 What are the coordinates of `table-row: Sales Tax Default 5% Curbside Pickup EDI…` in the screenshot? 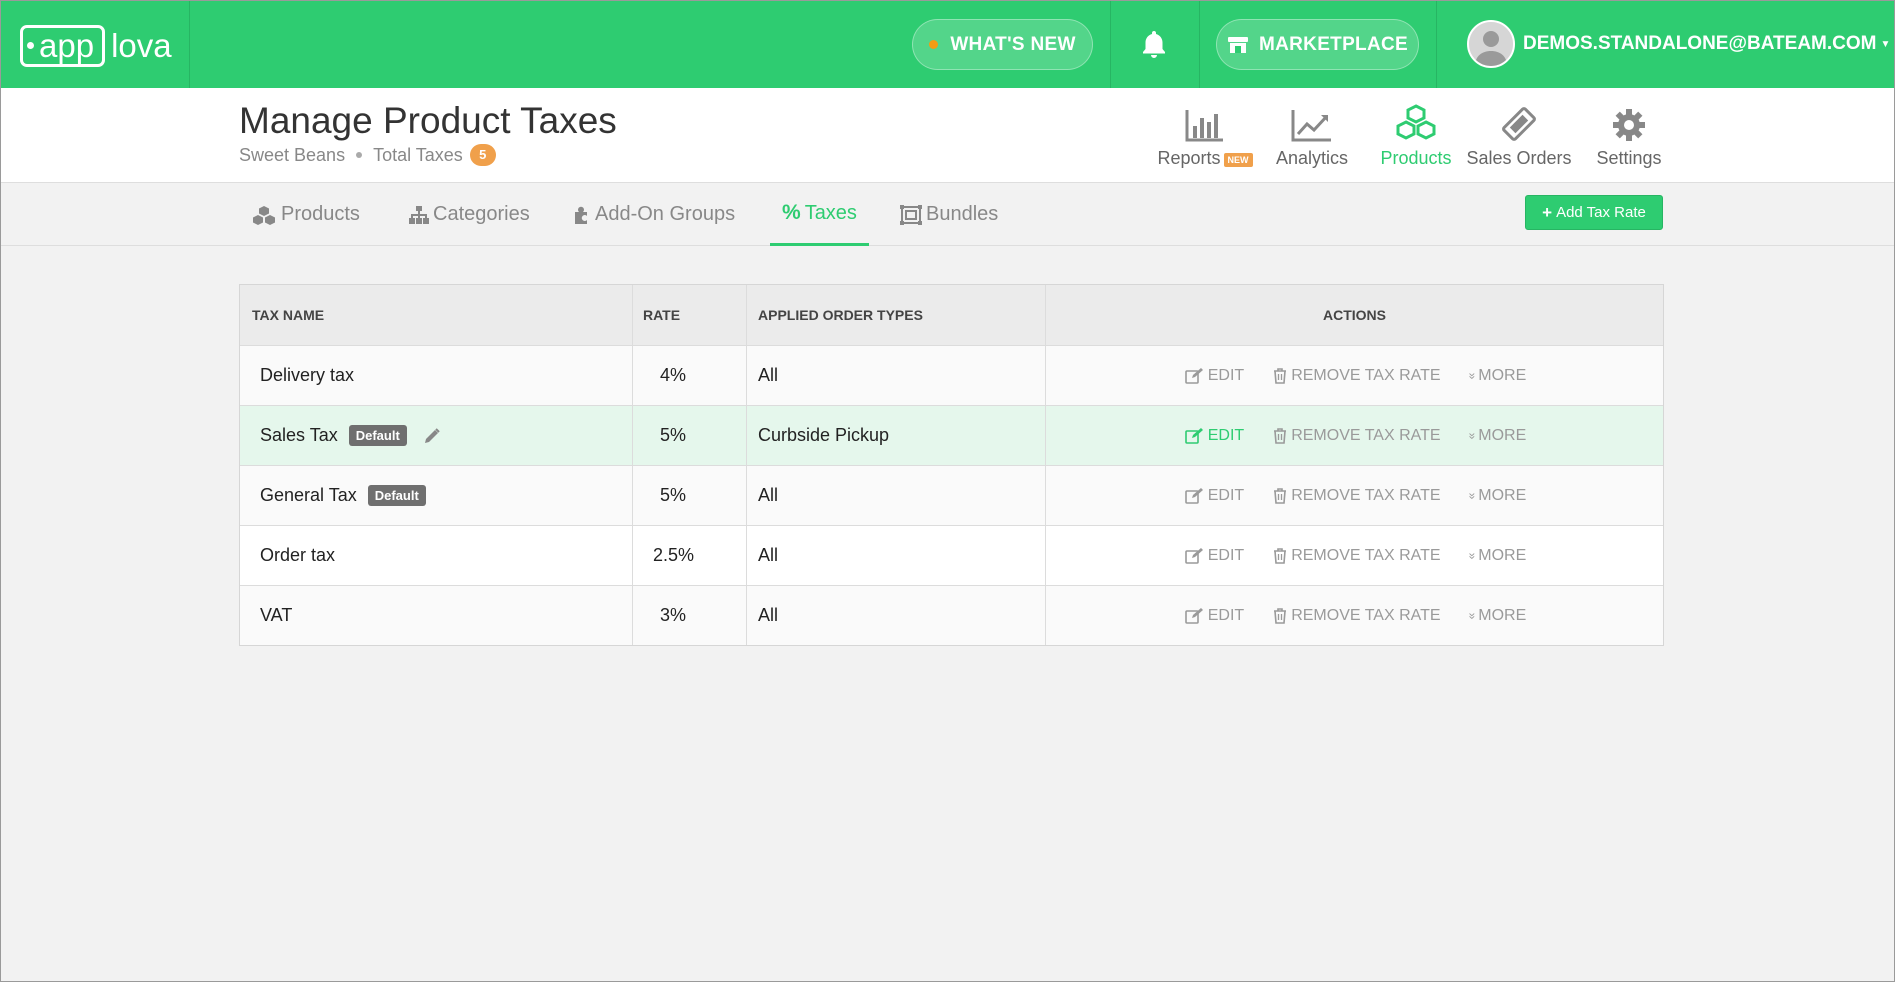 It's located at (951, 435).